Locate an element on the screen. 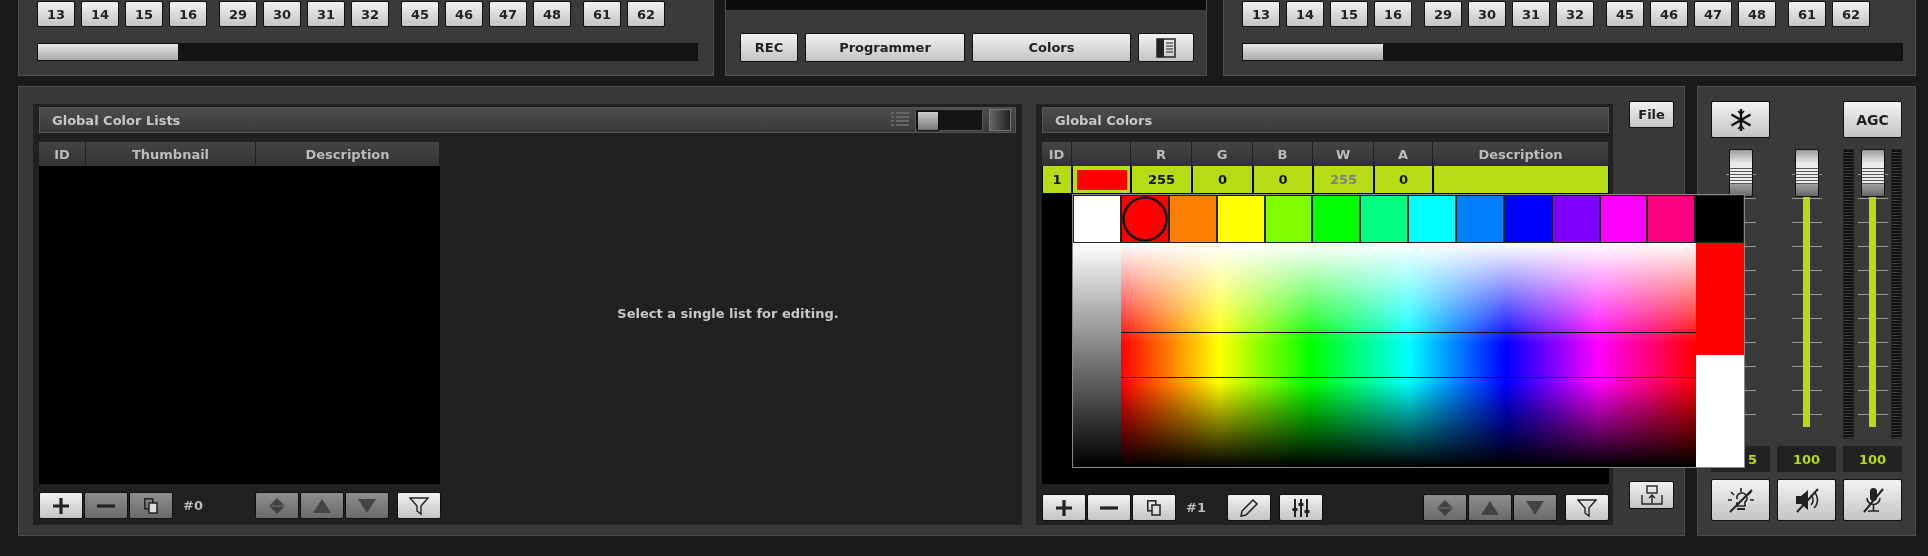  table-cell: 1 is located at coordinates (1057, 180).